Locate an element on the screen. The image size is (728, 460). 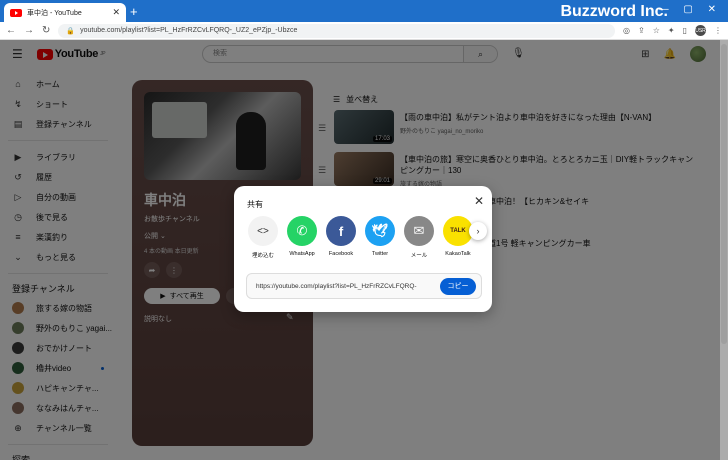
youtube-favicon-icon is located at coordinates (16, 12).